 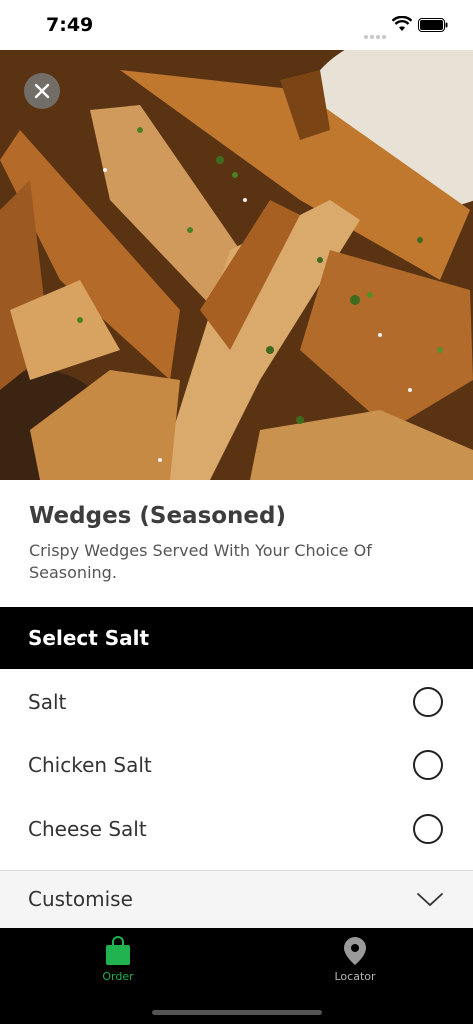 What do you see at coordinates (355, 951) in the screenshot?
I see `map-pin-icon` at bounding box center [355, 951].